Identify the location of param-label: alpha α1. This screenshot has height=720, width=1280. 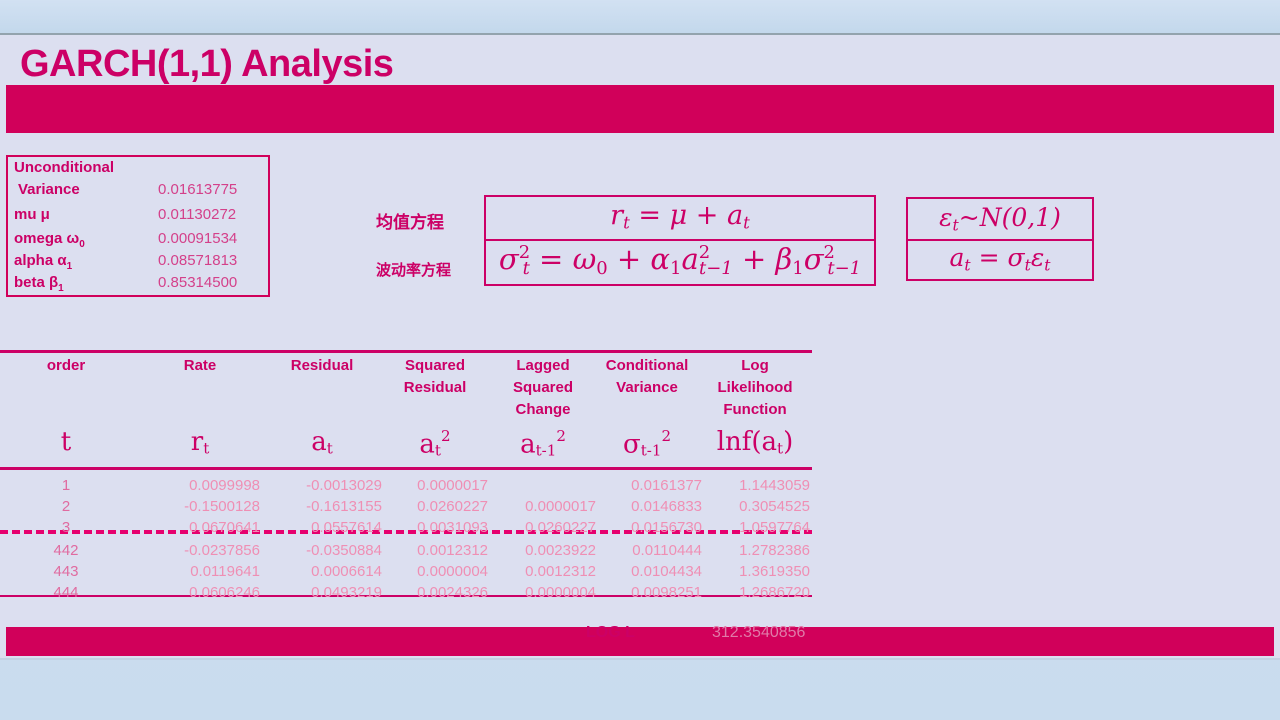
(43, 262).